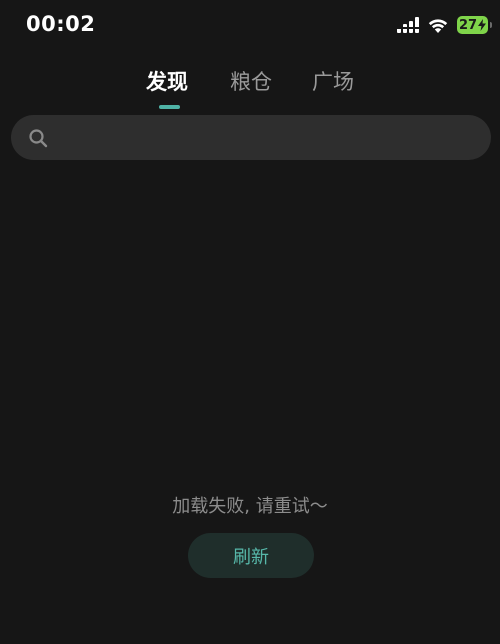 This screenshot has height=644, width=500. Describe the element at coordinates (250, 506) in the screenshot. I see `load-failed-message: 加载失败, 请重试～` at that location.